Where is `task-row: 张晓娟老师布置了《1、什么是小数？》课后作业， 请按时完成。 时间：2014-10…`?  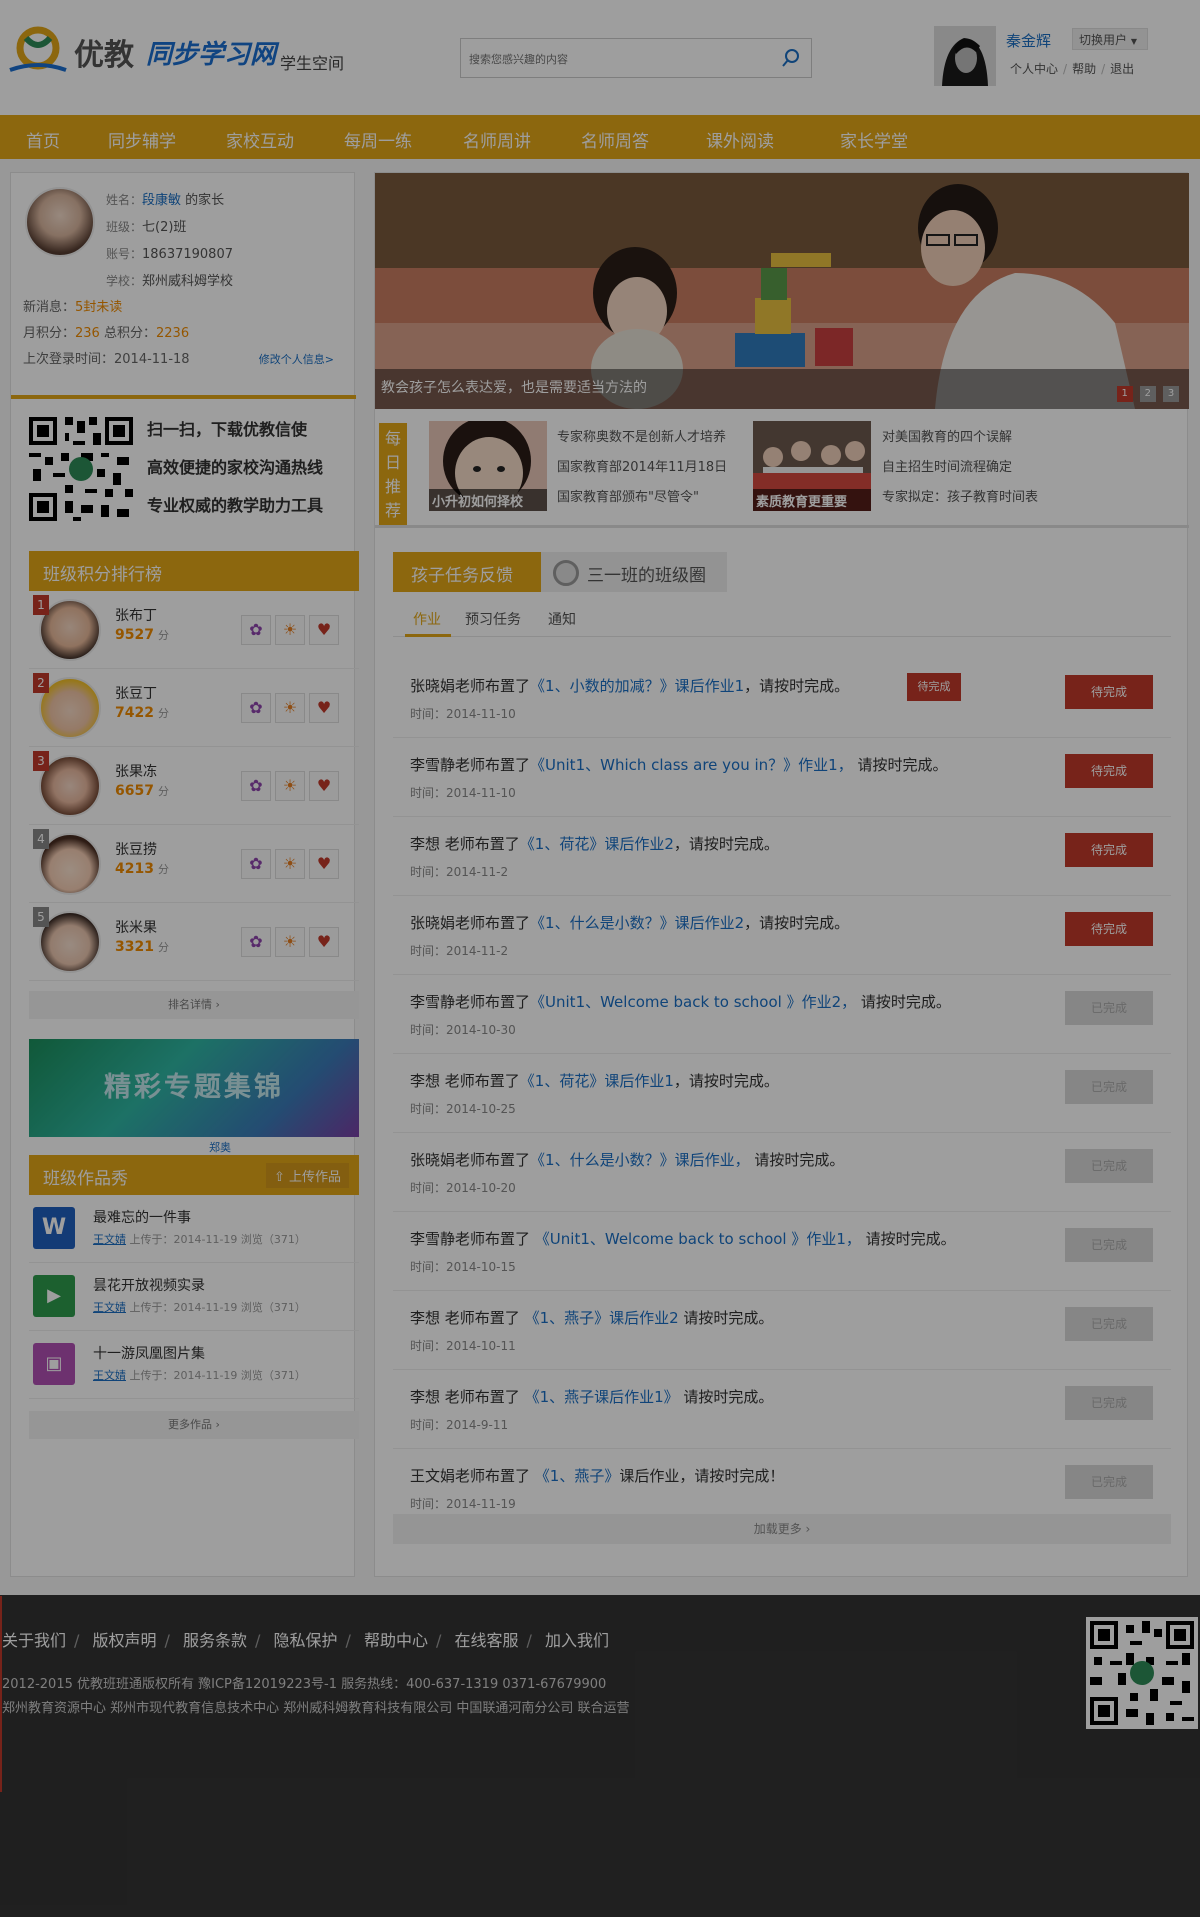 task-row: 张晓娟老师布置了《1、什么是小数？》课后作业， 请按时完成。 时间：2014-10… is located at coordinates (782, 1172).